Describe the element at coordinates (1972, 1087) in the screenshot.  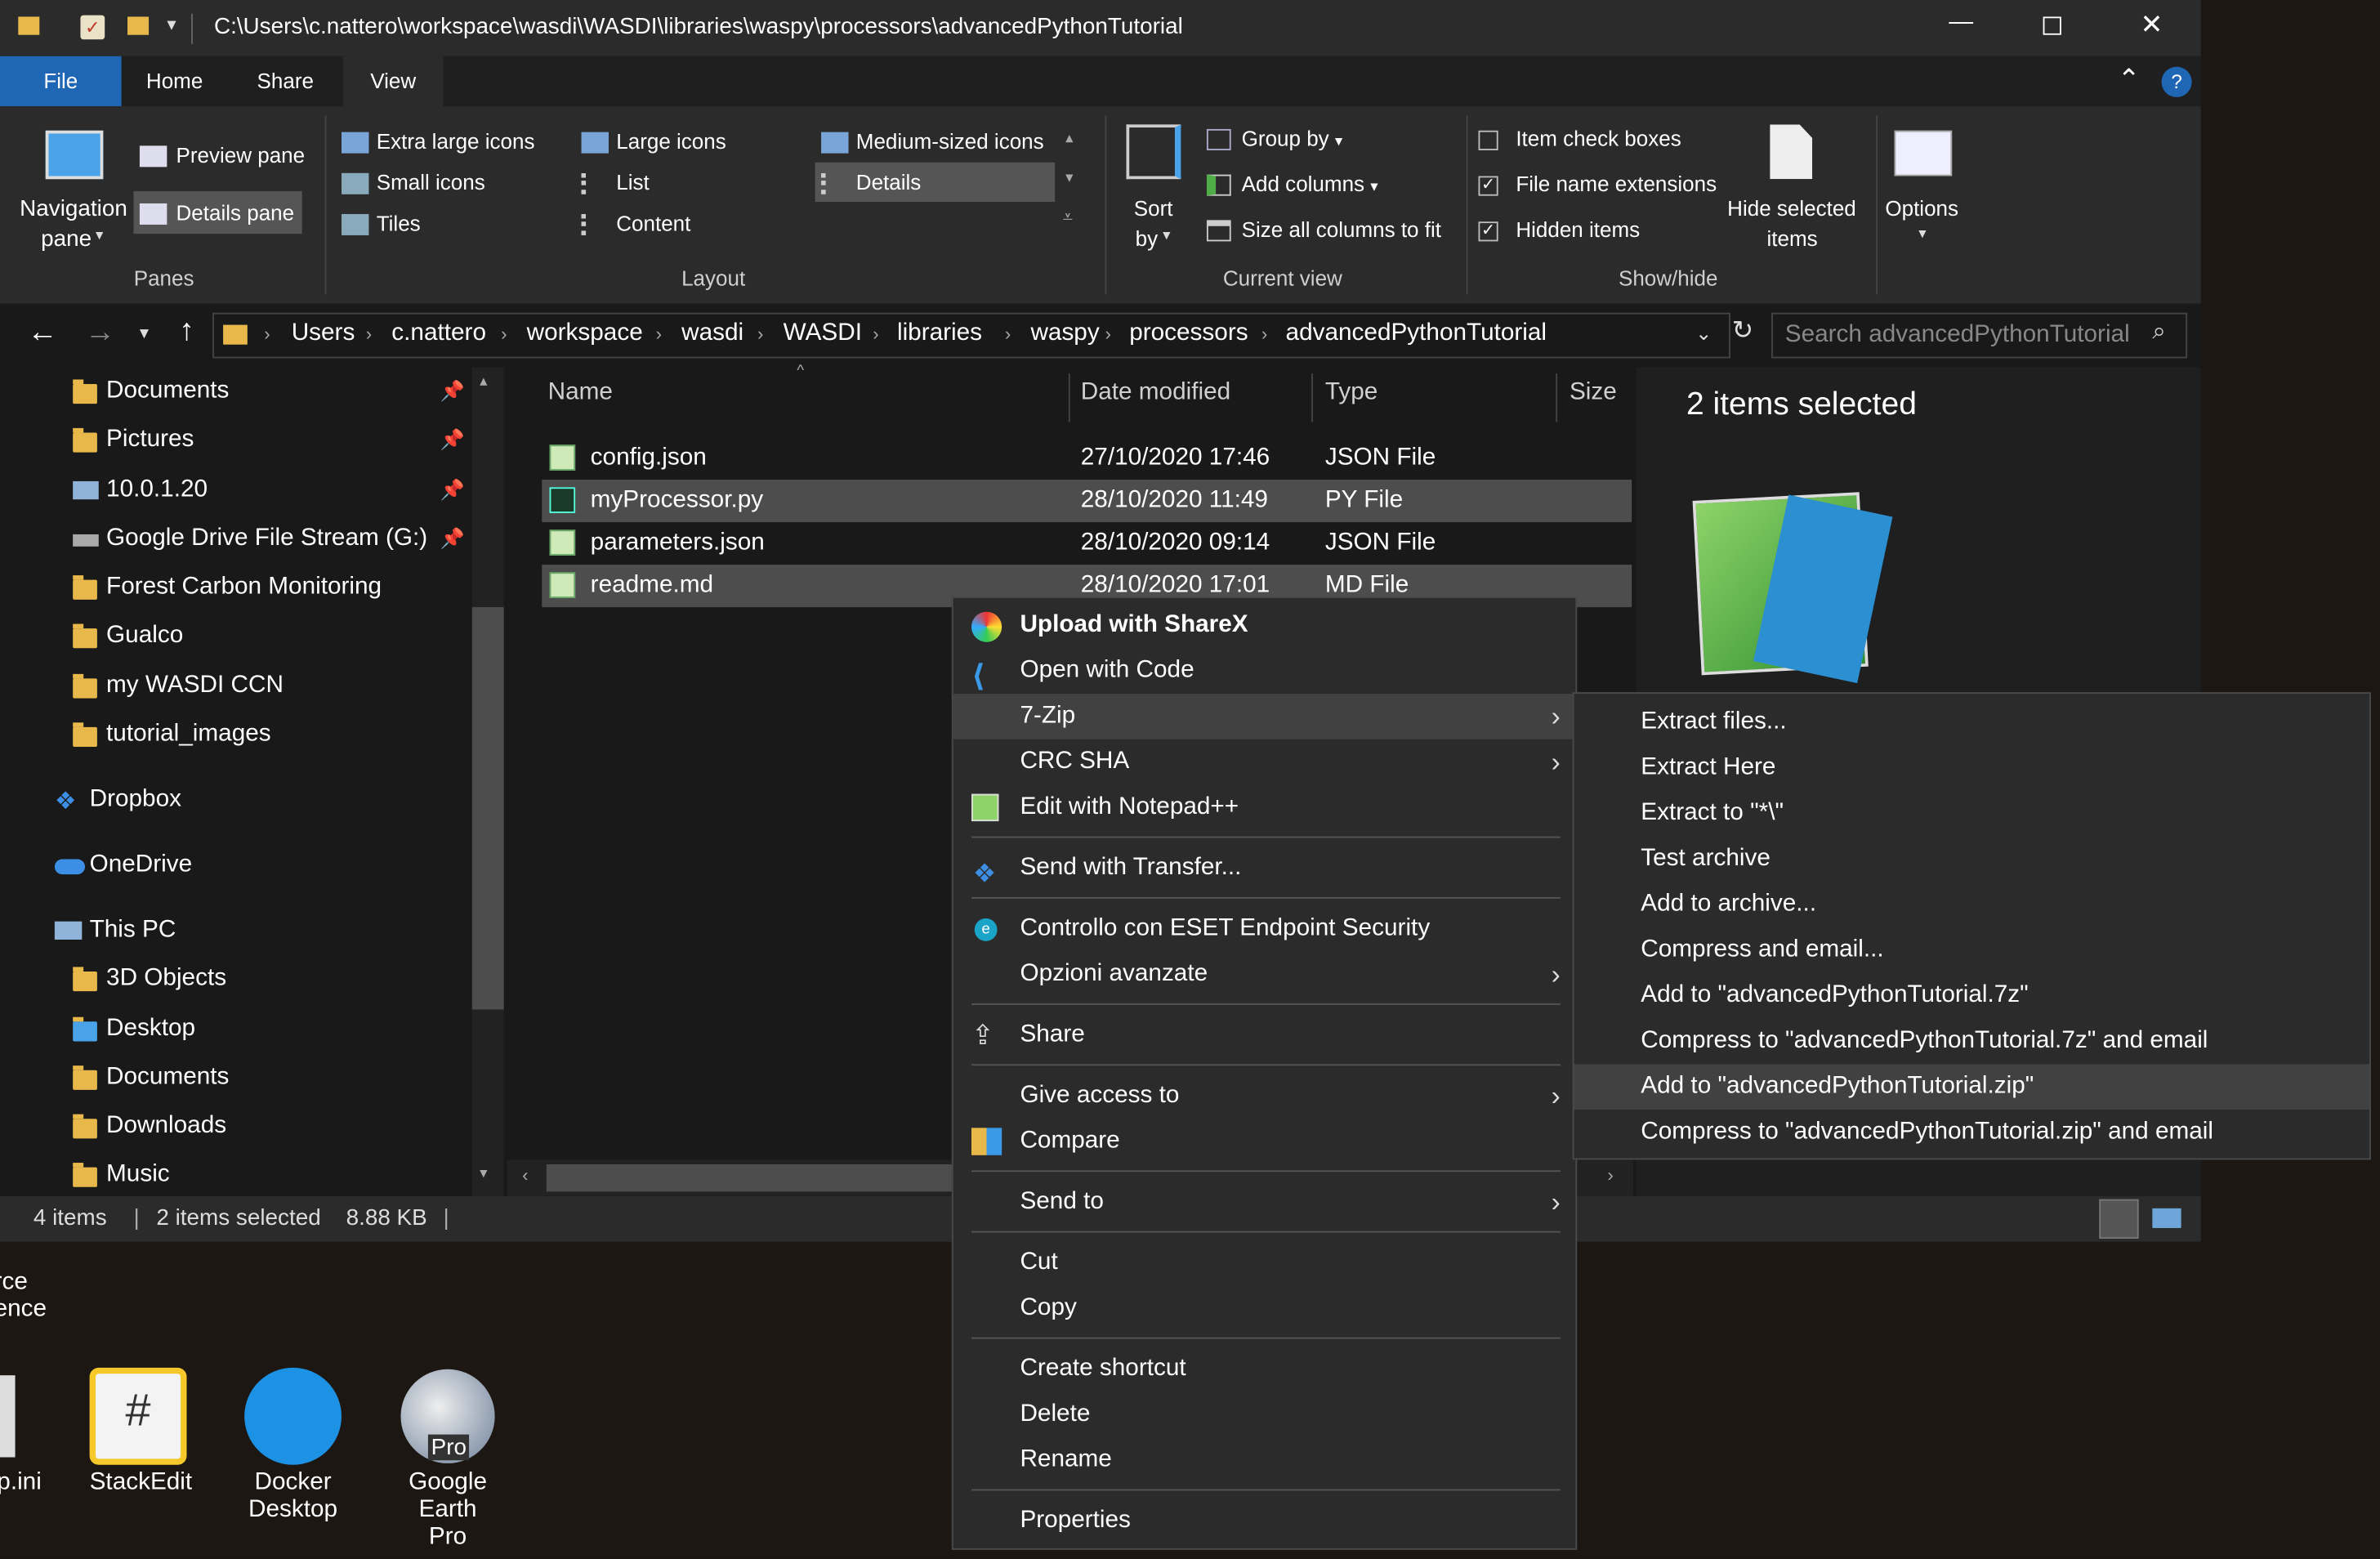
I see `submenu-add-to-zip: Add to "advancedPythonTutorial.zip"` at that location.